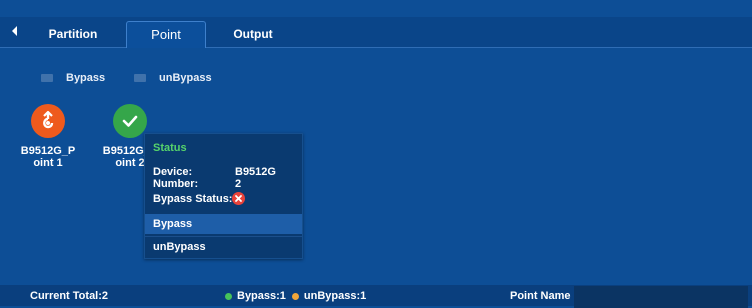 The height and width of the screenshot is (308, 752). I want to click on bypass-action: Bypass, so click(72, 78).